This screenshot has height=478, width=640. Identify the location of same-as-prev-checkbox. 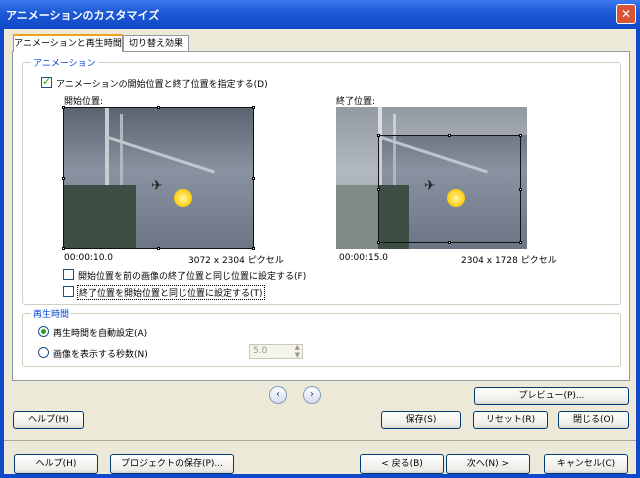
(68, 274).